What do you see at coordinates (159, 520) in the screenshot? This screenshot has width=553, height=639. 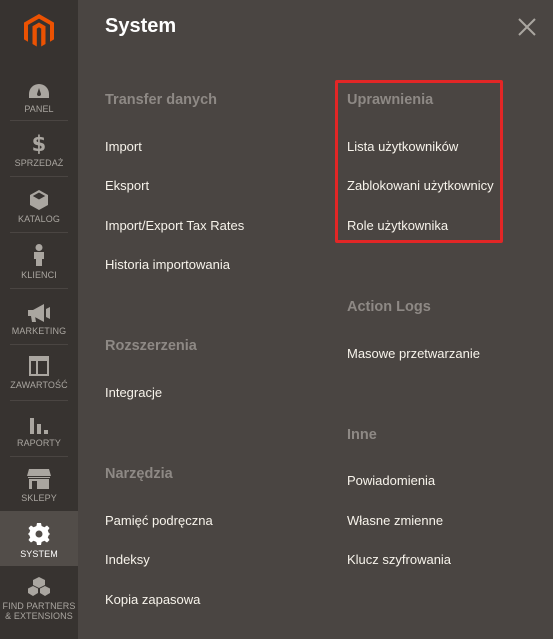 I see `link-cache-management: Pamięć podręczna` at bounding box center [159, 520].